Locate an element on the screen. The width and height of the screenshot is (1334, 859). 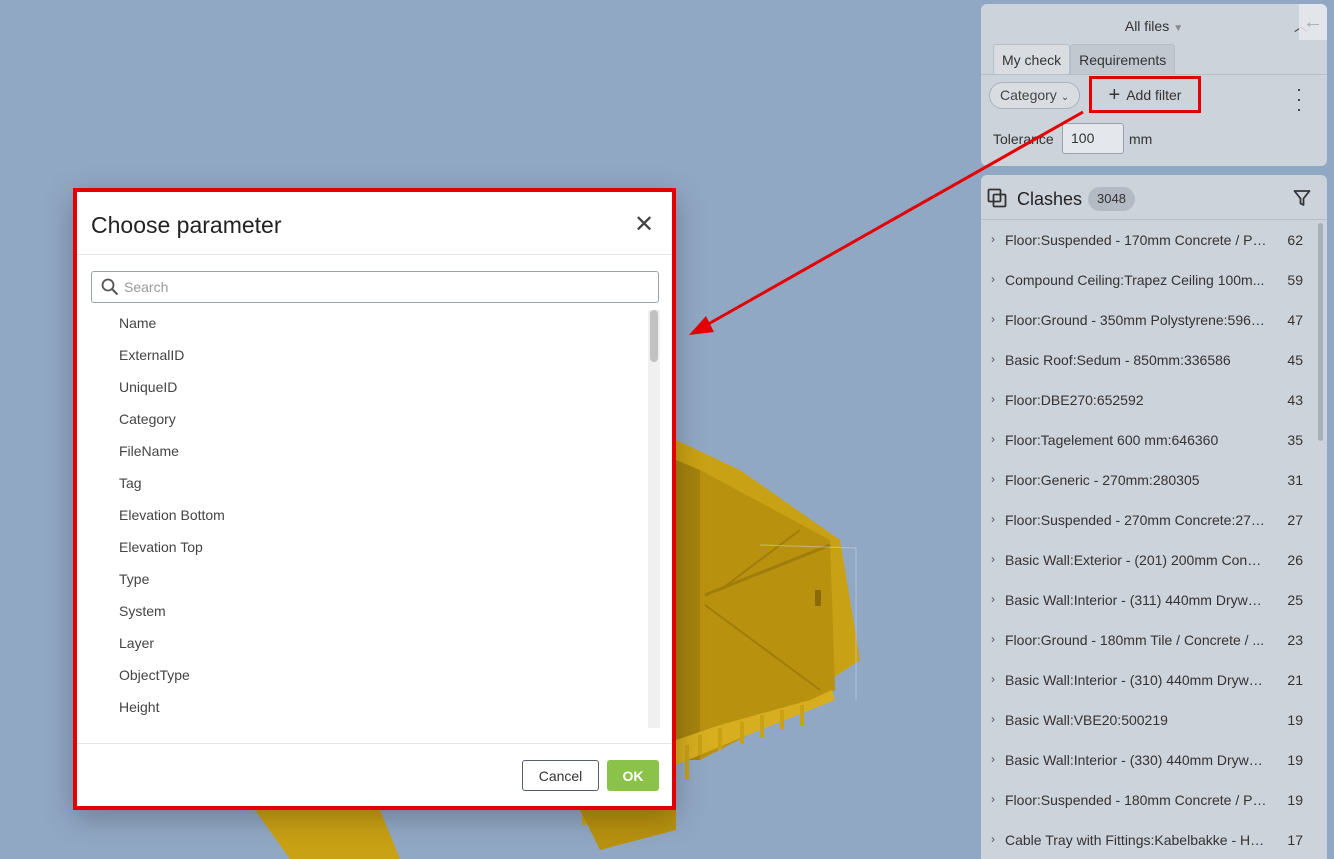
parameter-option: UniqueID is located at coordinates (362, 387).